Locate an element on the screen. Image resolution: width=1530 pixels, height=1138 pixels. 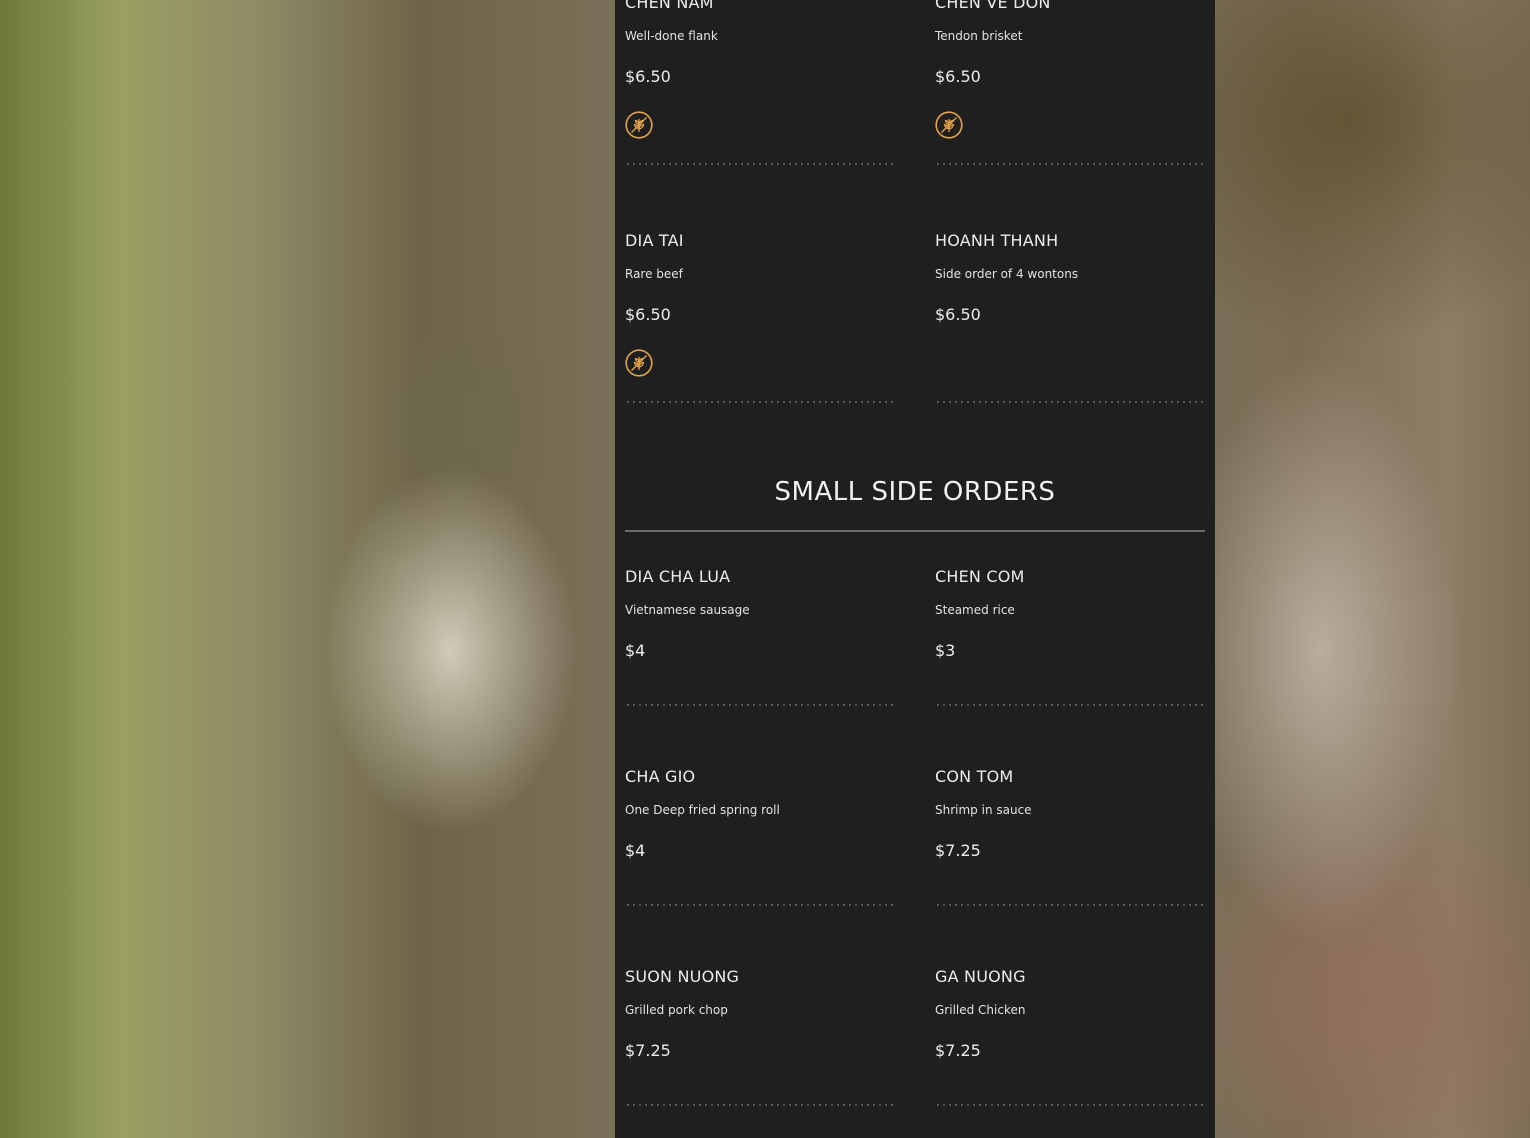
menu-item-name: HOANH THANH is located at coordinates (997, 240).